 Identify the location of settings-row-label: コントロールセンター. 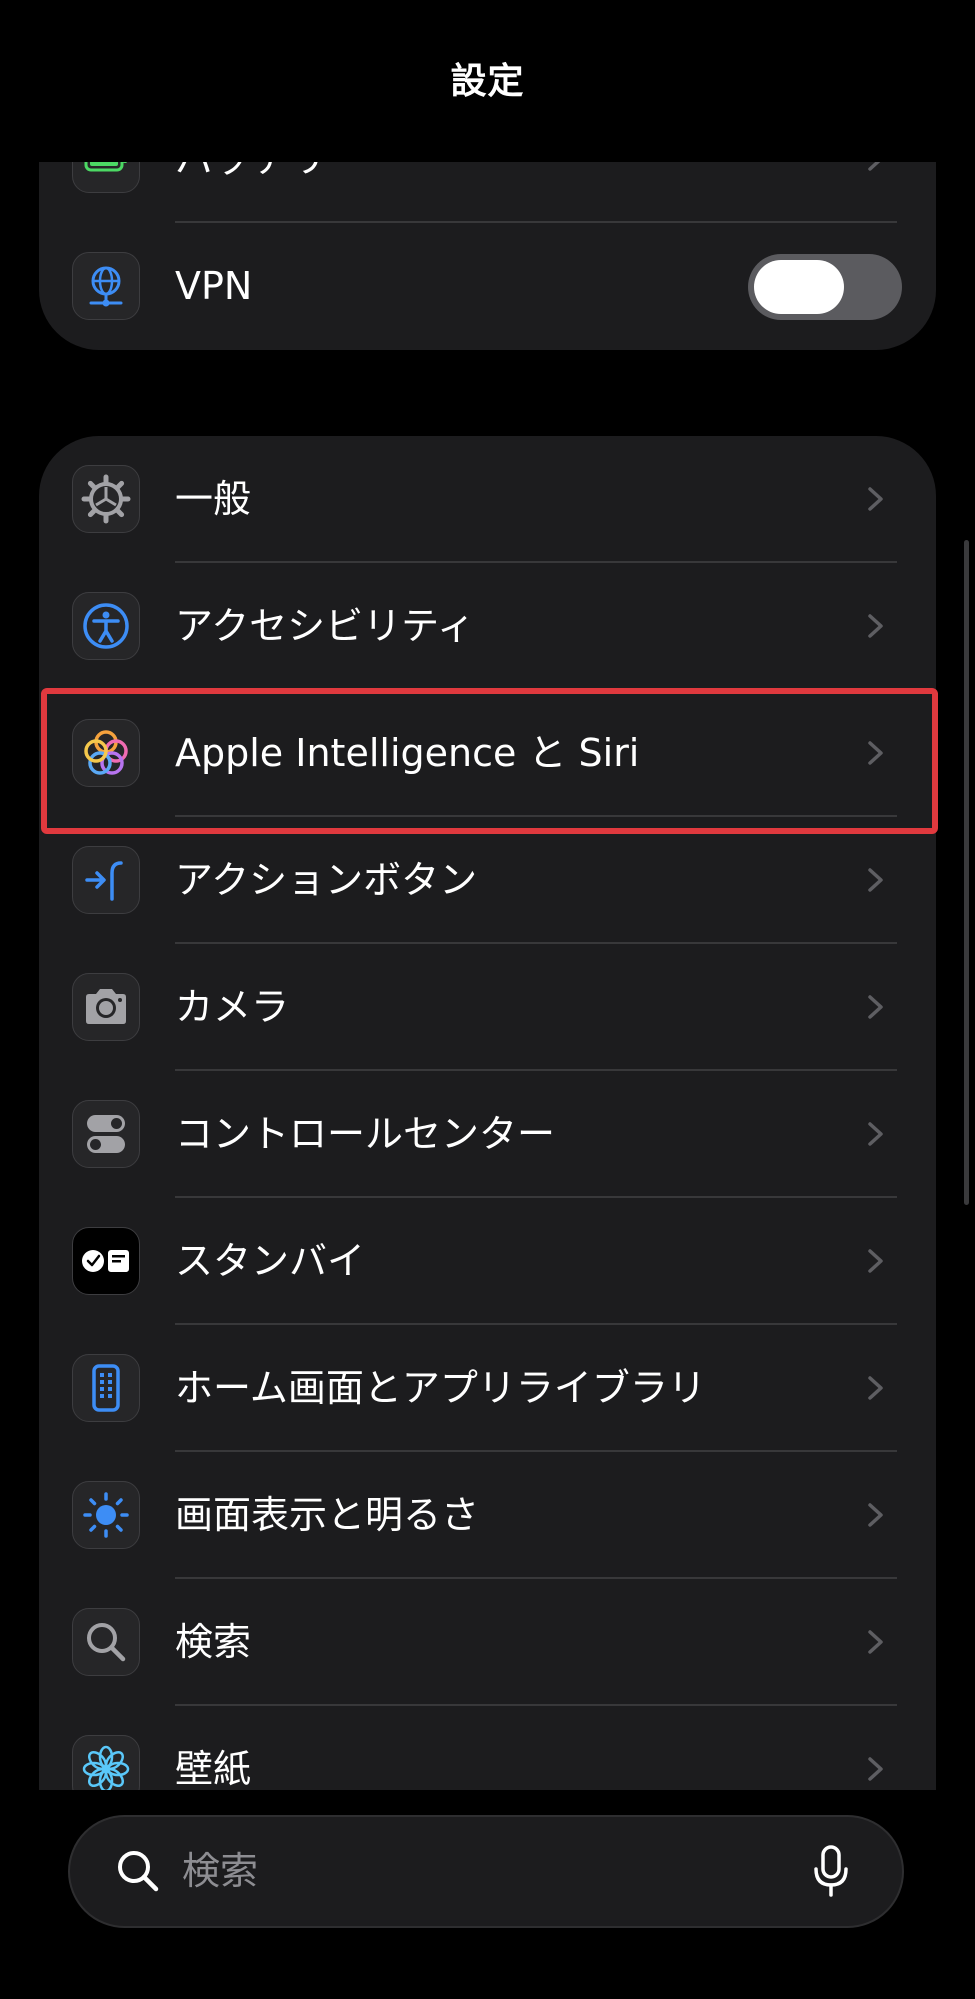
(365, 1134).